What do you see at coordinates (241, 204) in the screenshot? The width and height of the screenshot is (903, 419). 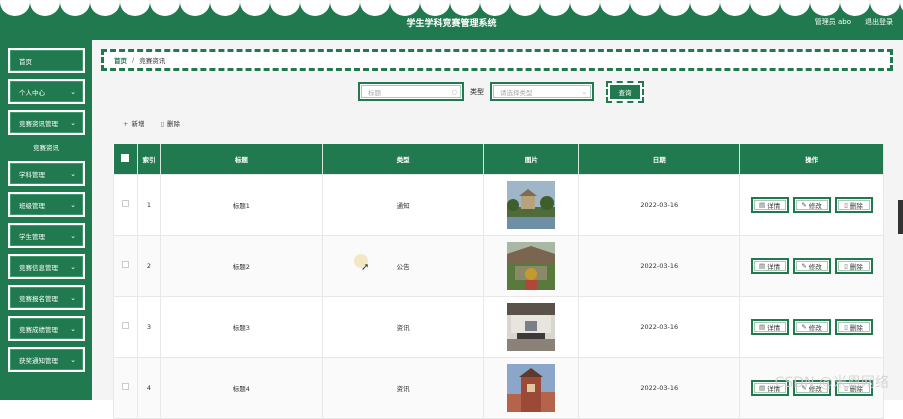 I see `row-title: 标题1` at bounding box center [241, 204].